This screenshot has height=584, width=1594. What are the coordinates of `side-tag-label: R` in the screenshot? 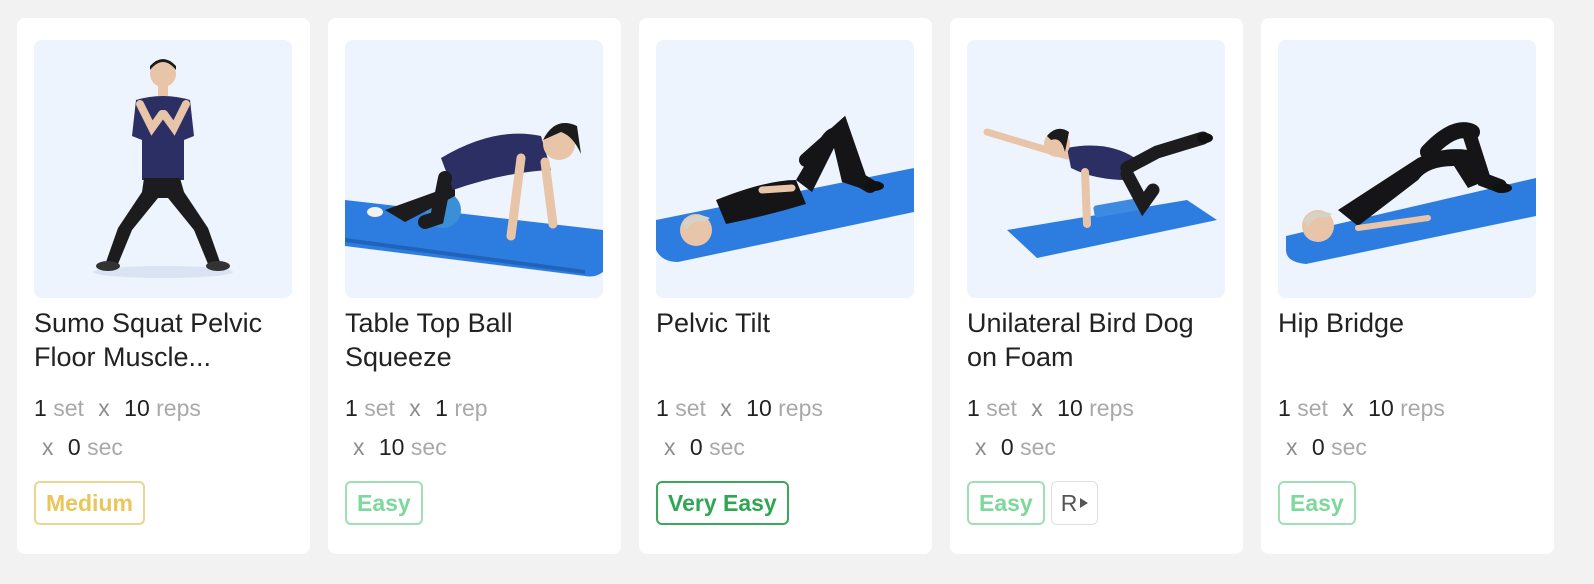 It's located at (1069, 503).